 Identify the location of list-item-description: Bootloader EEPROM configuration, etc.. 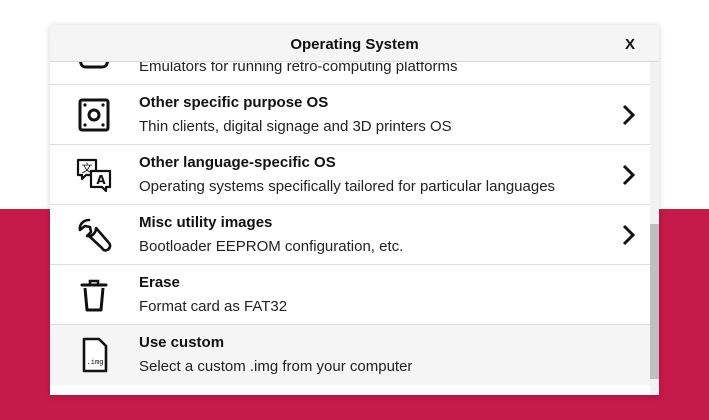
(271, 246).